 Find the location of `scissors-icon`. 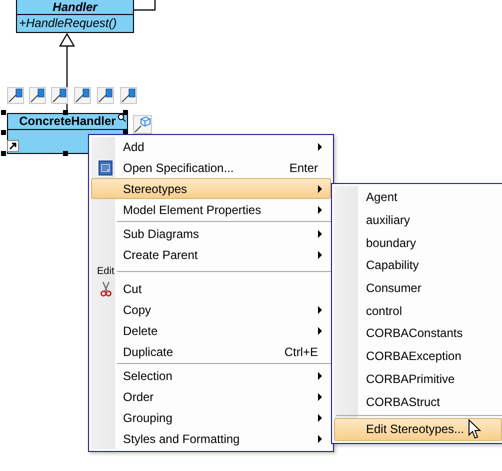

scissors-icon is located at coordinates (106, 288).